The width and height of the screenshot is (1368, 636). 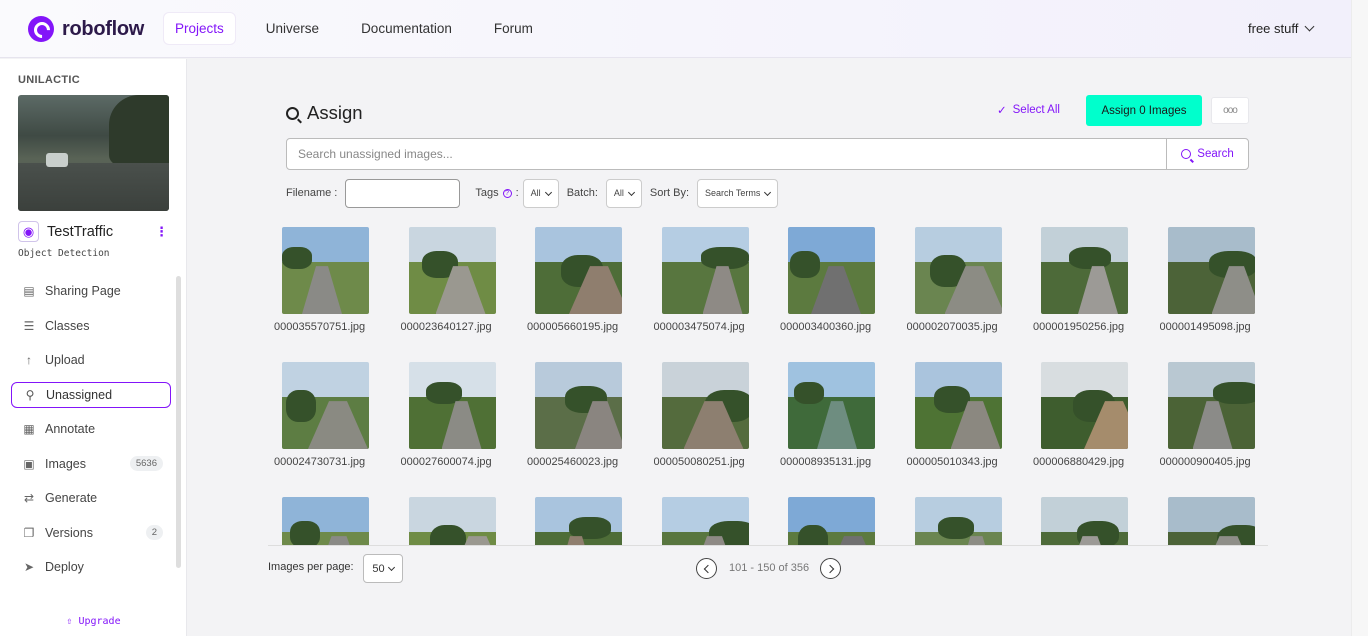 I want to click on project-header: ◉ TestTraffic ⋮, so click(x=93, y=231).